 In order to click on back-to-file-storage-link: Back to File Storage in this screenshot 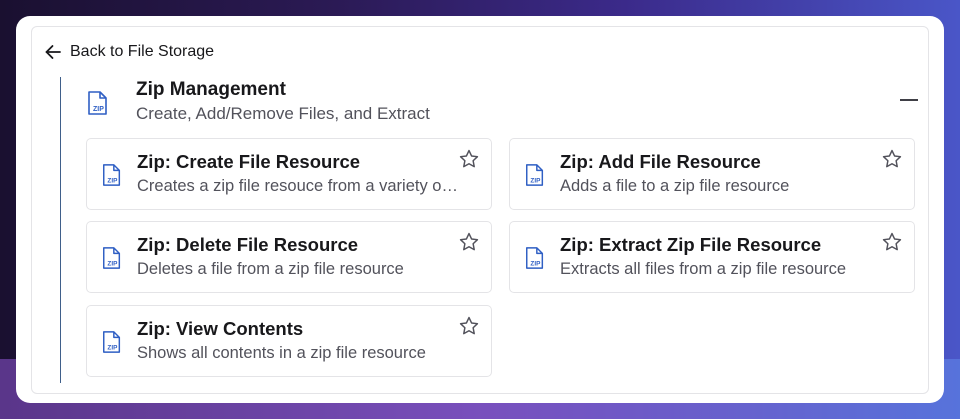, I will do `click(129, 52)`.